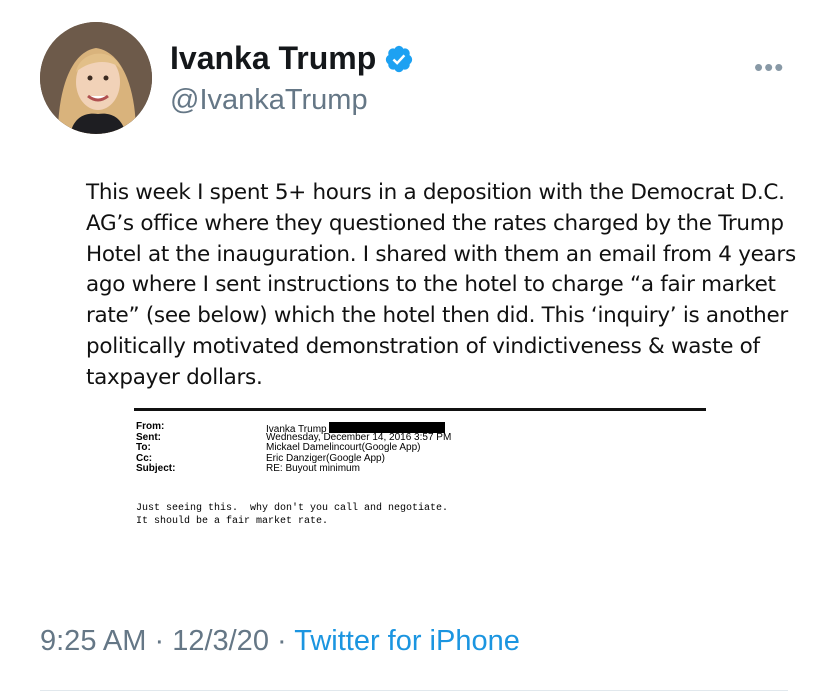 The width and height of the screenshot is (828, 699). What do you see at coordinates (220, 641) in the screenshot?
I see `tweet-date: 12/3/20` at bounding box center [220, 641].